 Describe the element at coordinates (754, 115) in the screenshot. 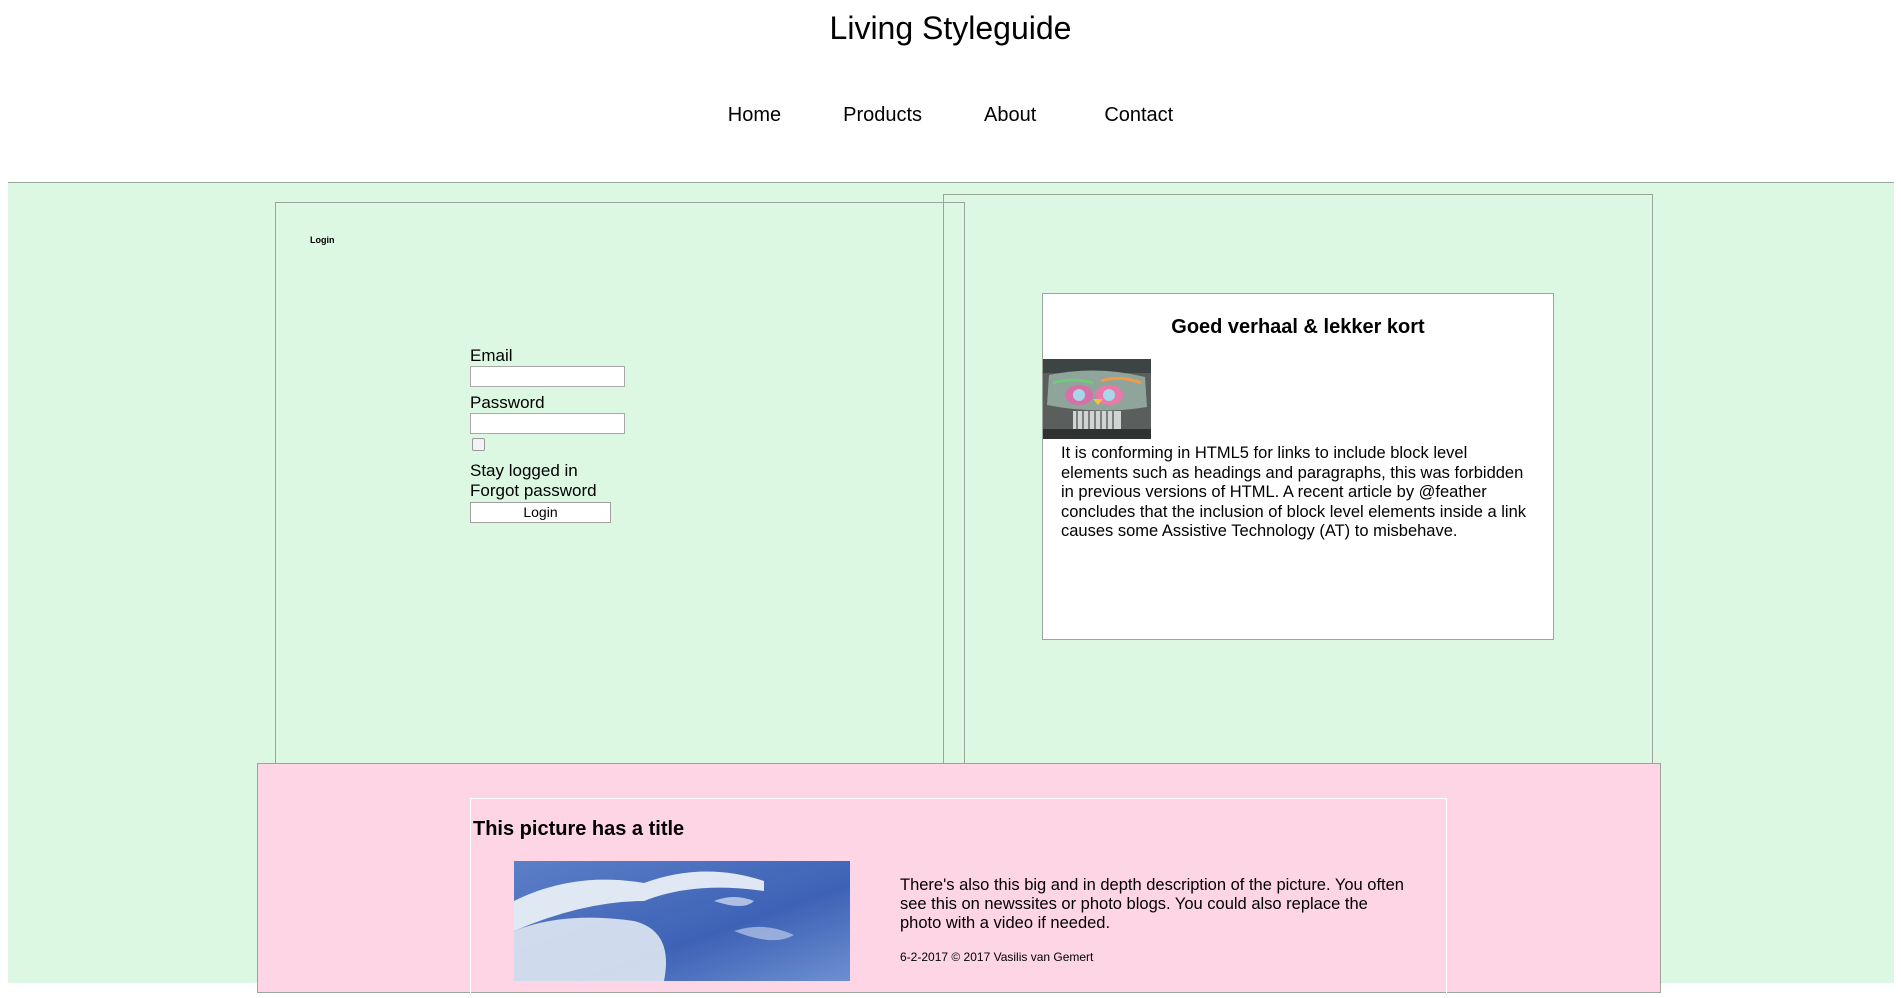

I see `nav-home-link: Home` at that location.